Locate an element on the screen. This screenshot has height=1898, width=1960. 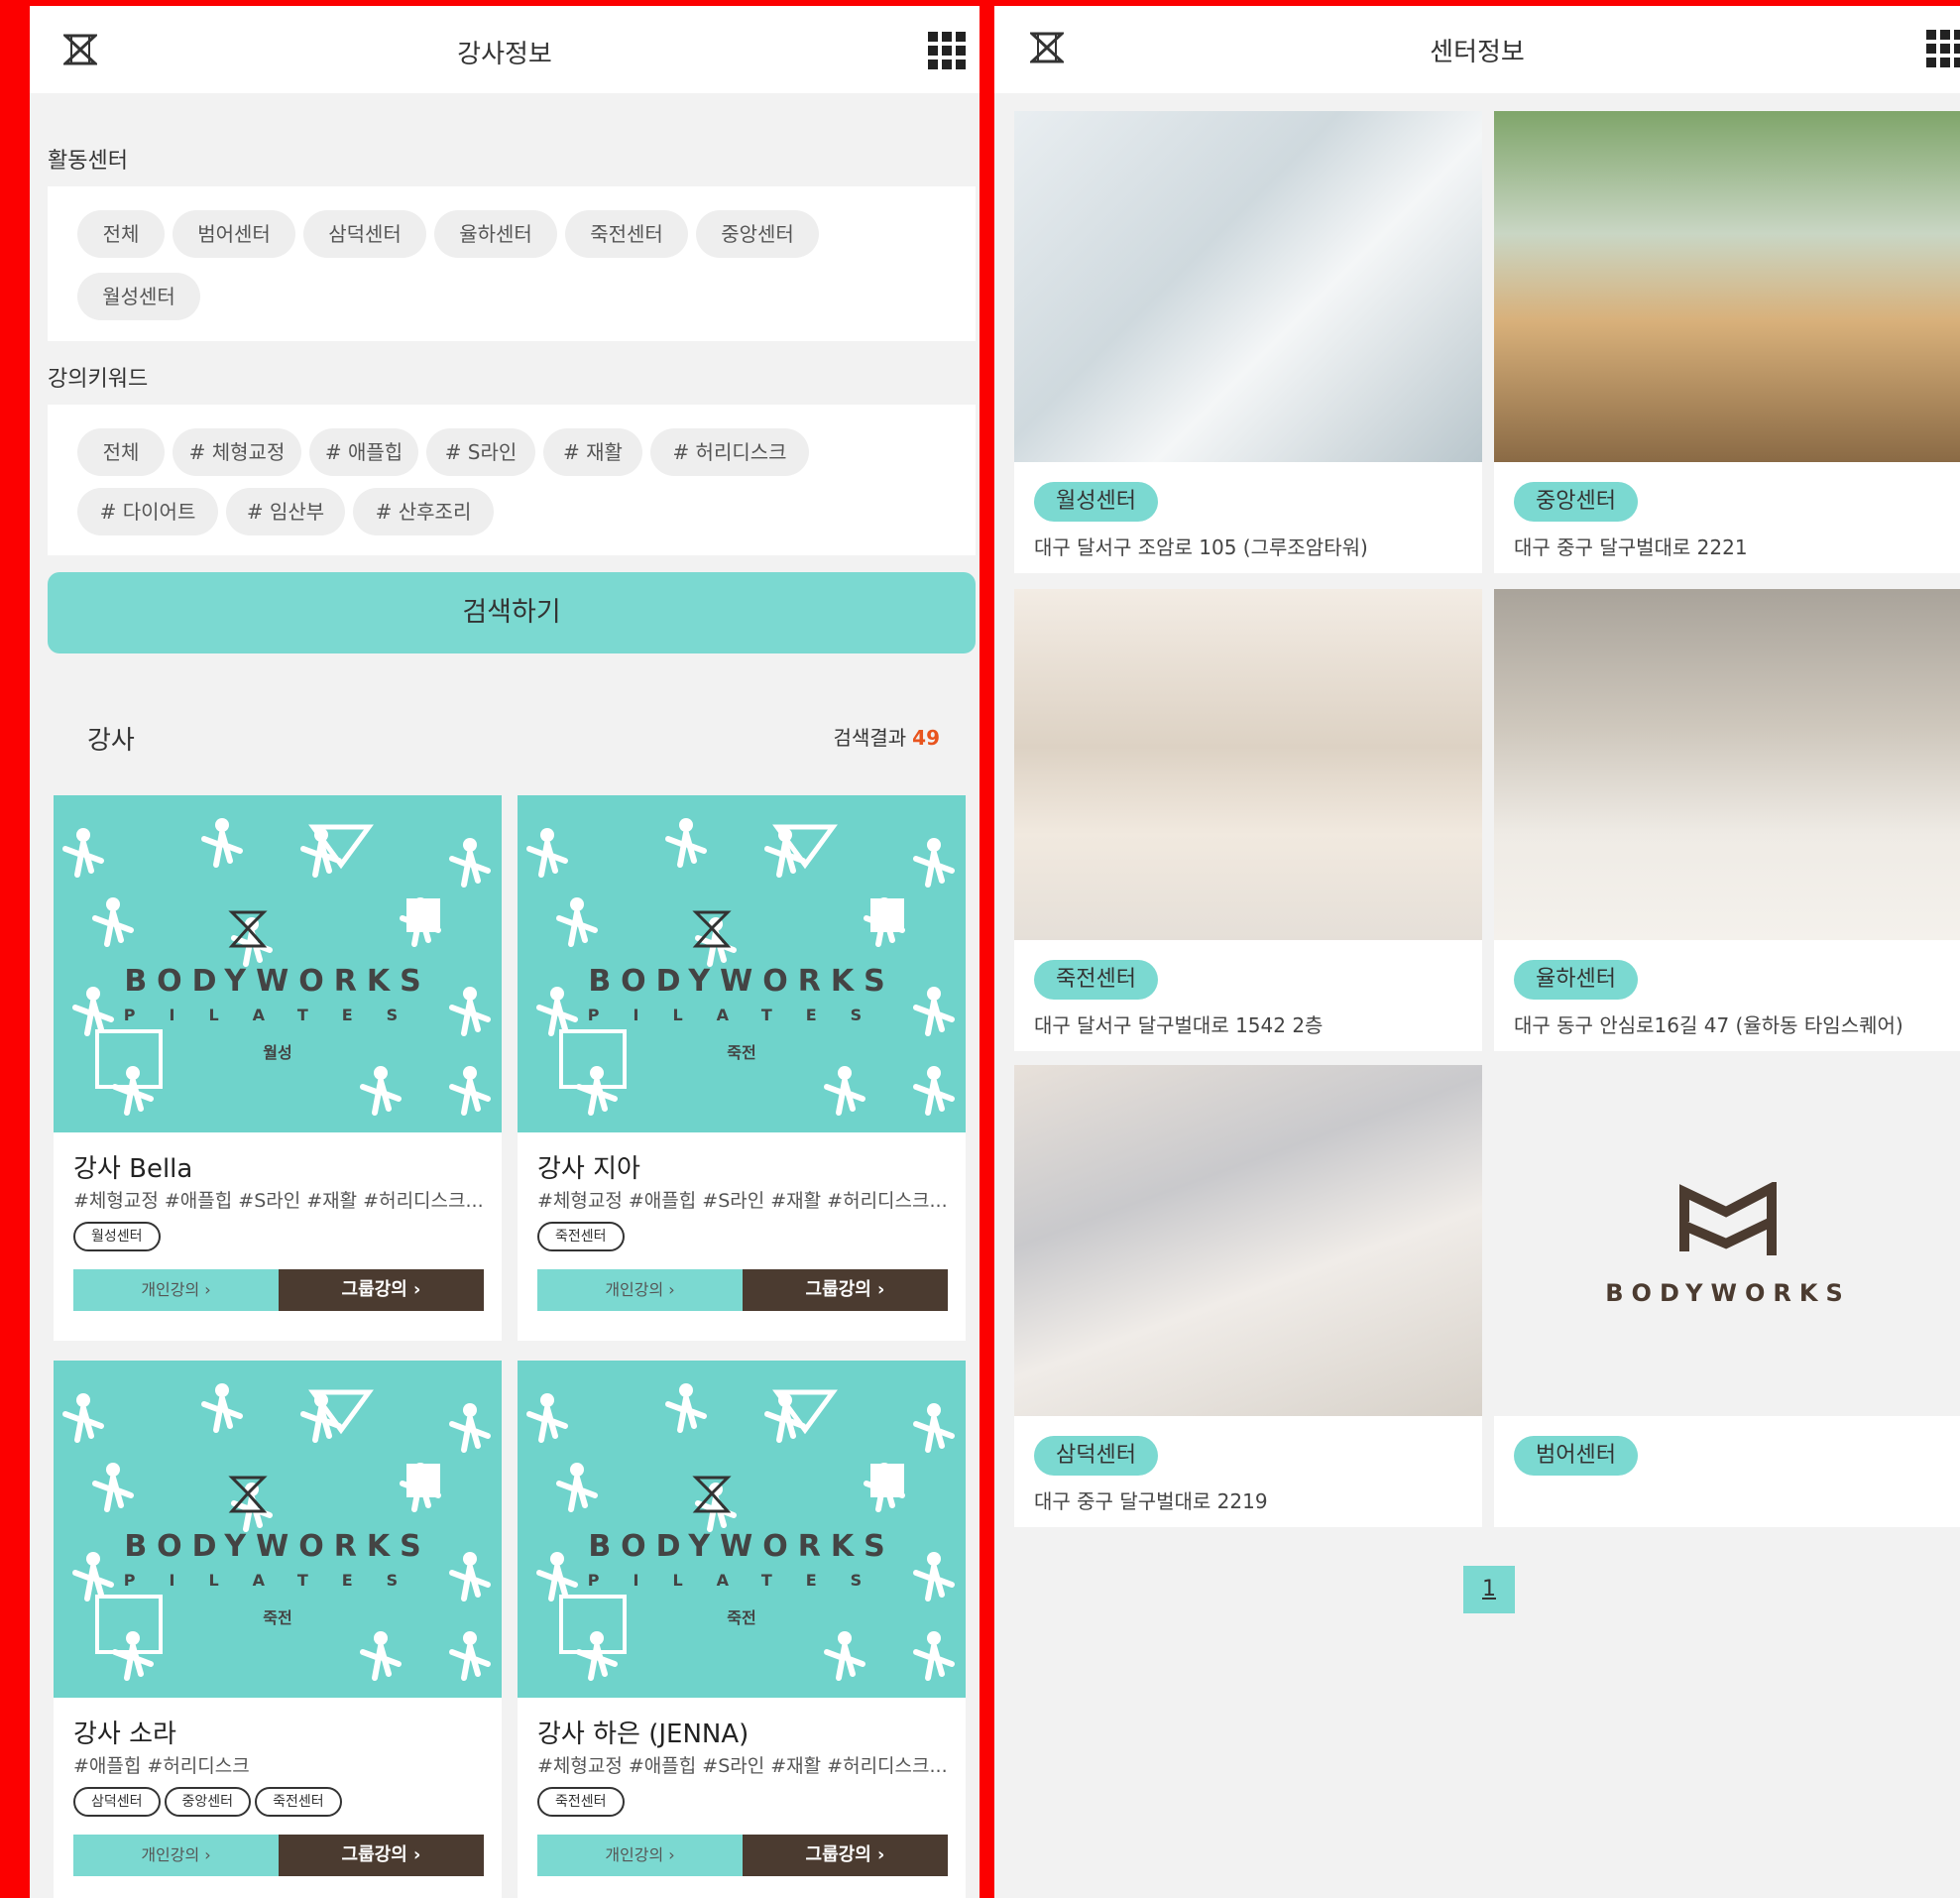
center-filter-label: 활동센터 is located at coordinates (88, 161).